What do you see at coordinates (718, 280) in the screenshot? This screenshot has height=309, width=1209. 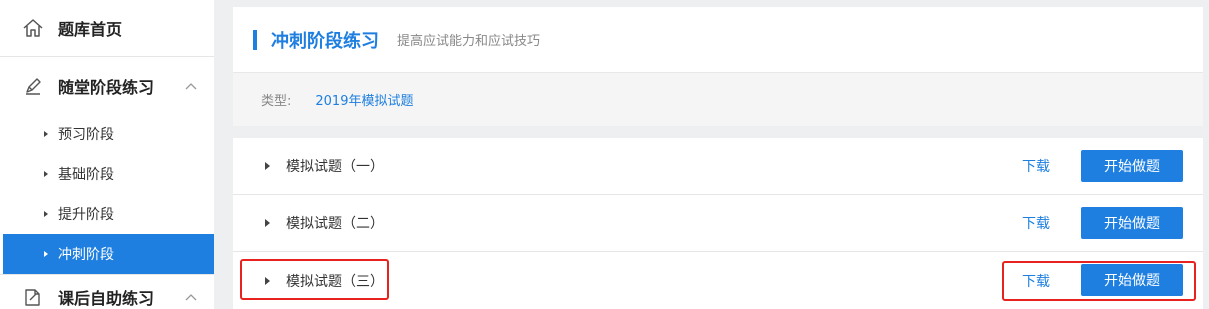 I see `exam-row: 模拟试题（三） 下载 开始做题` at bounding box center [718, 280].